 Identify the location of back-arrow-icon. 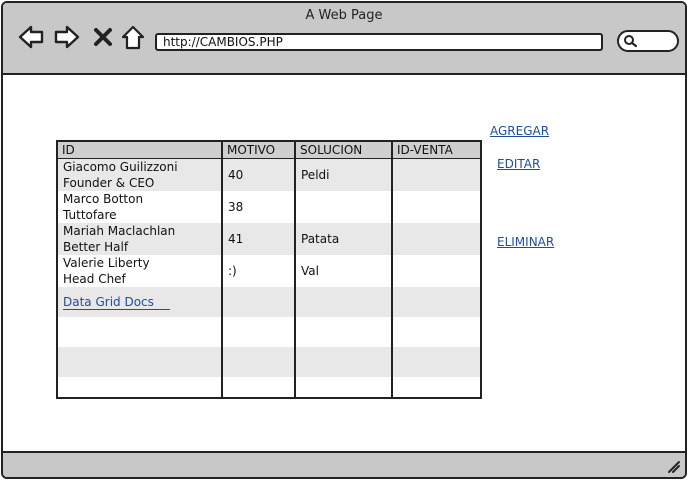
(31, 37).